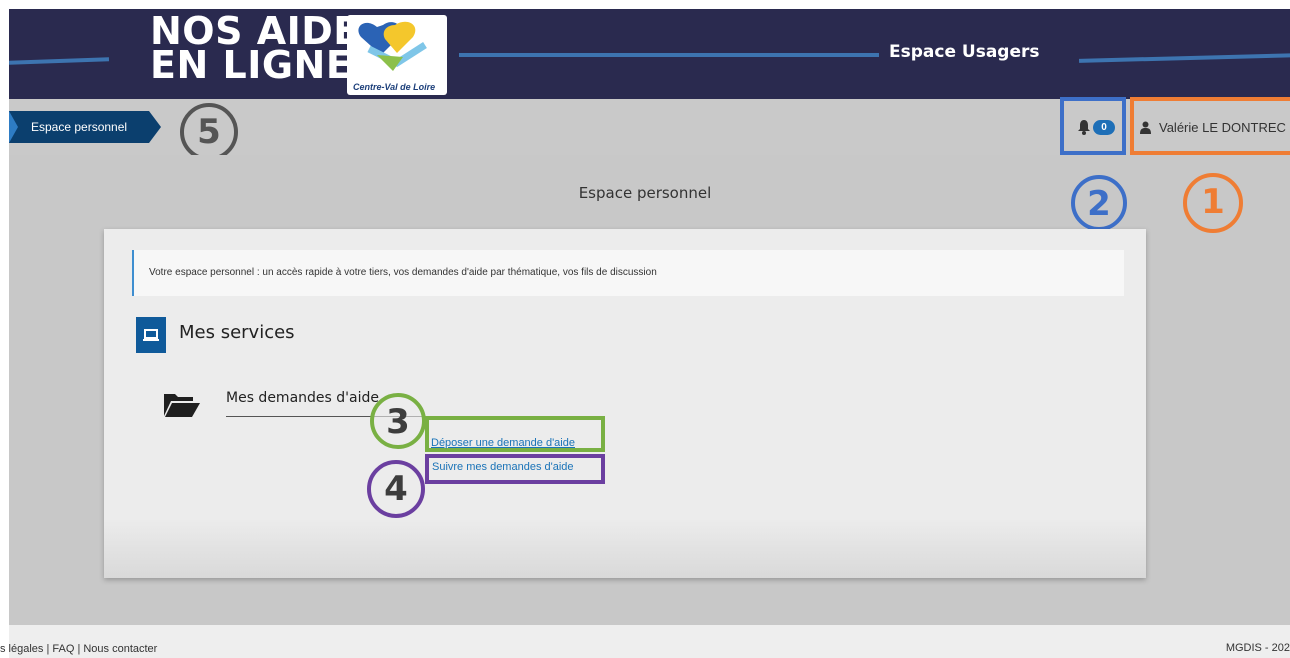 This screenshot has width=1290, height=658. I want to click on heart-logo-icon, so click(392, 46).